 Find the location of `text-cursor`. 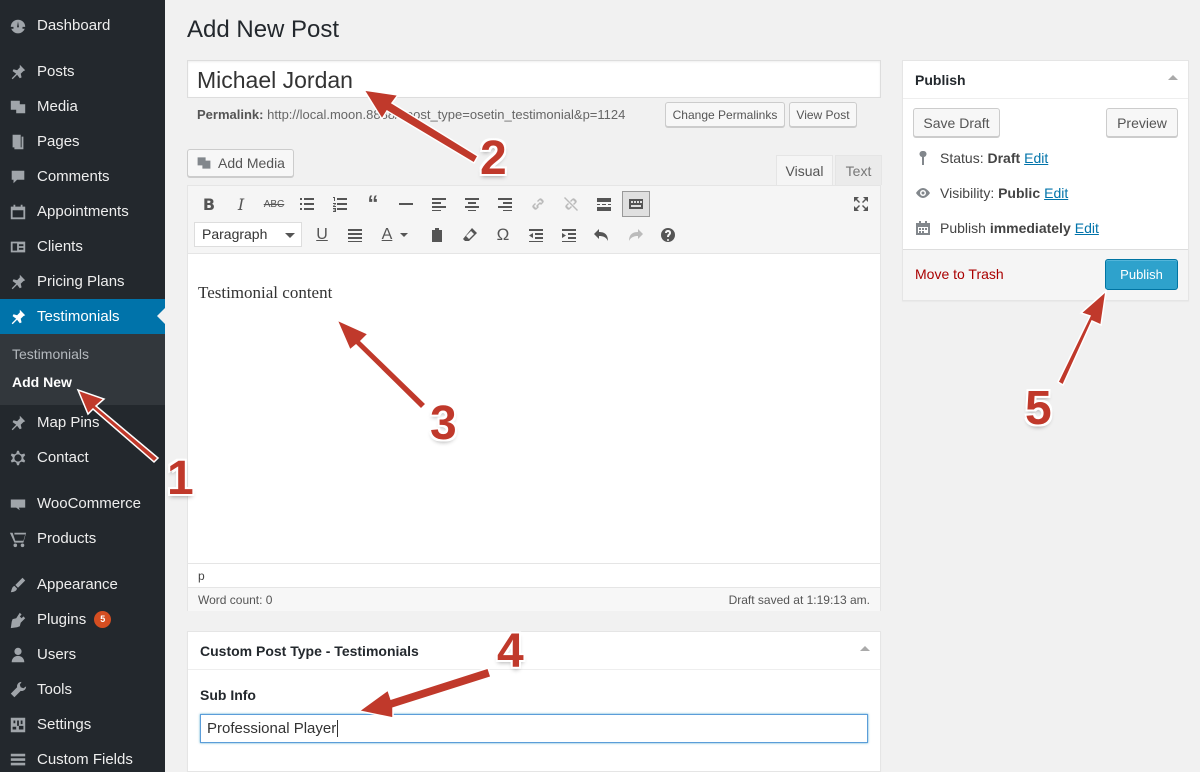

text-cursor is located at coordinates (338, 728).